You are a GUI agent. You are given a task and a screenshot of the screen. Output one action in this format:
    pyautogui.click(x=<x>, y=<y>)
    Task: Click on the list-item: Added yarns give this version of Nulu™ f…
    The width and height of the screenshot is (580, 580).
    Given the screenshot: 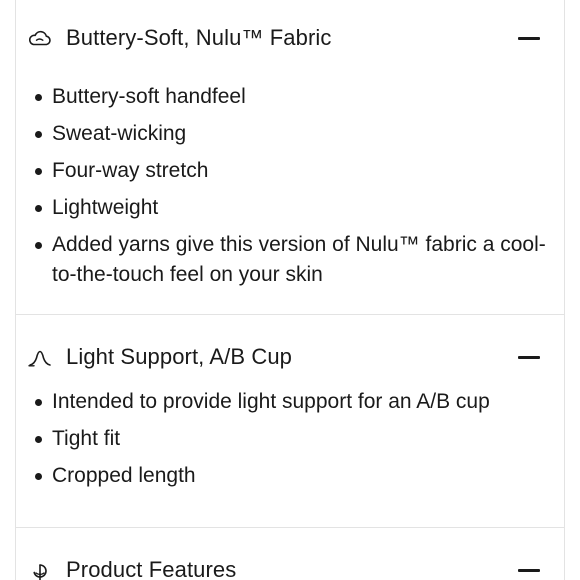 What is the action you would take?
    pyautogui.click(x=292, y=260)
    